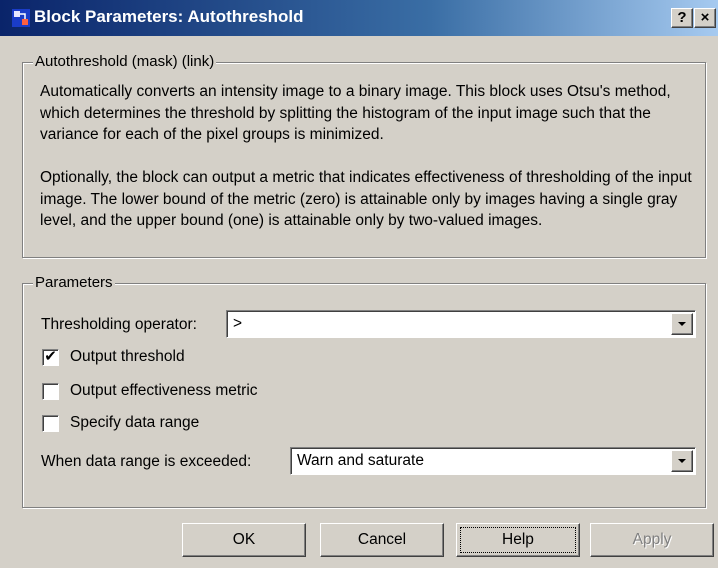 This screenshot has height=568, width=718. Describe the element at coordinates (164, 391) in the screenshot. I see `output-effectiveness-label: Output effectiveness metric` at that location.